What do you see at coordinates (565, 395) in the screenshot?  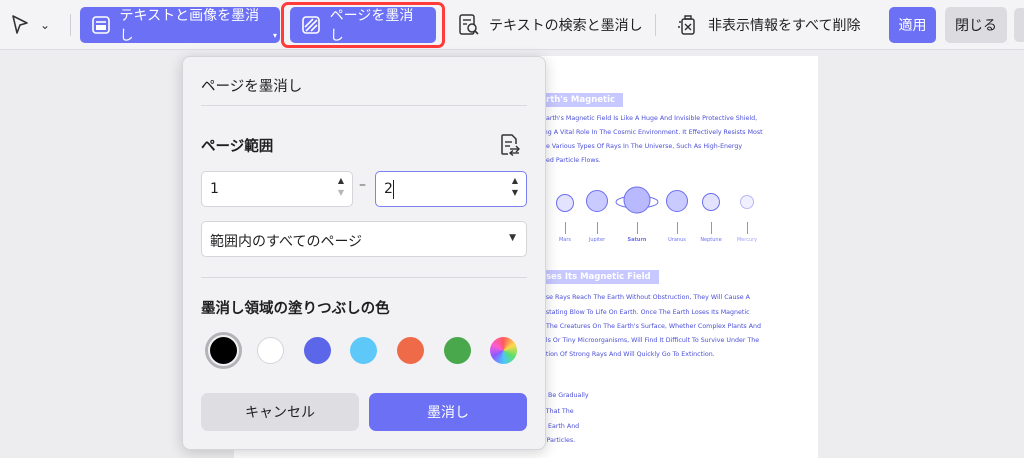 I see `doc-text-line: d Be Gradually` at bounding box center [565, 395].